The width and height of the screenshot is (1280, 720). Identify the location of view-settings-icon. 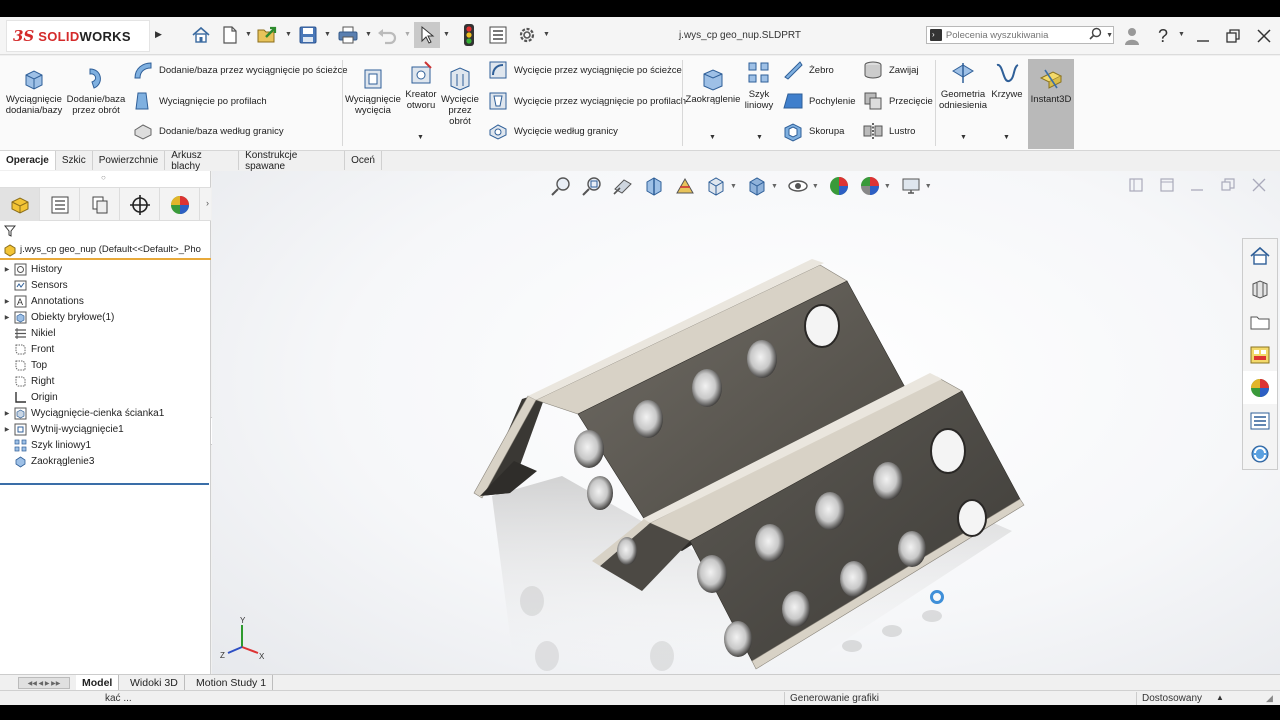
(911, 186).